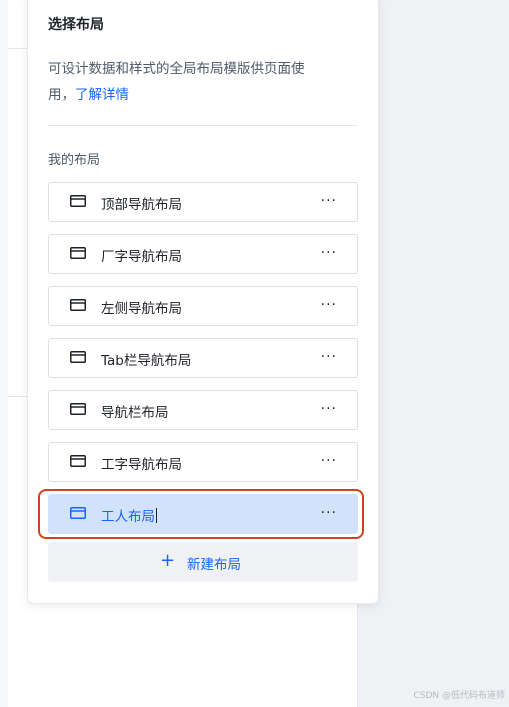 The width and height of the screenshot is (509, 707). What do you see at coordinates (203, 462) in the screenshot?
I see `layout-item: 工字导航布局 ···` at bounding box center [203, 462].